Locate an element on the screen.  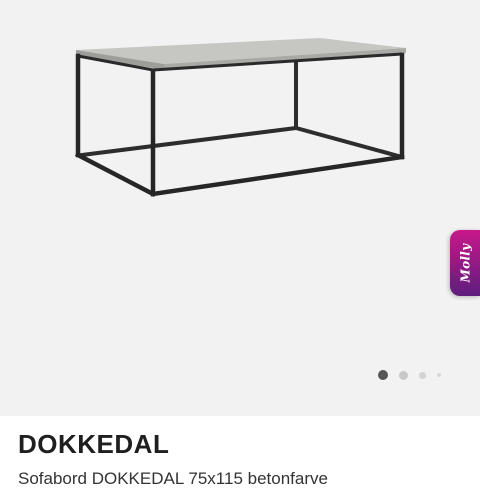
product-subtitle: Sofabord DOKKEDAL 75x115 betonfarve is located at coordinates (173, 478).